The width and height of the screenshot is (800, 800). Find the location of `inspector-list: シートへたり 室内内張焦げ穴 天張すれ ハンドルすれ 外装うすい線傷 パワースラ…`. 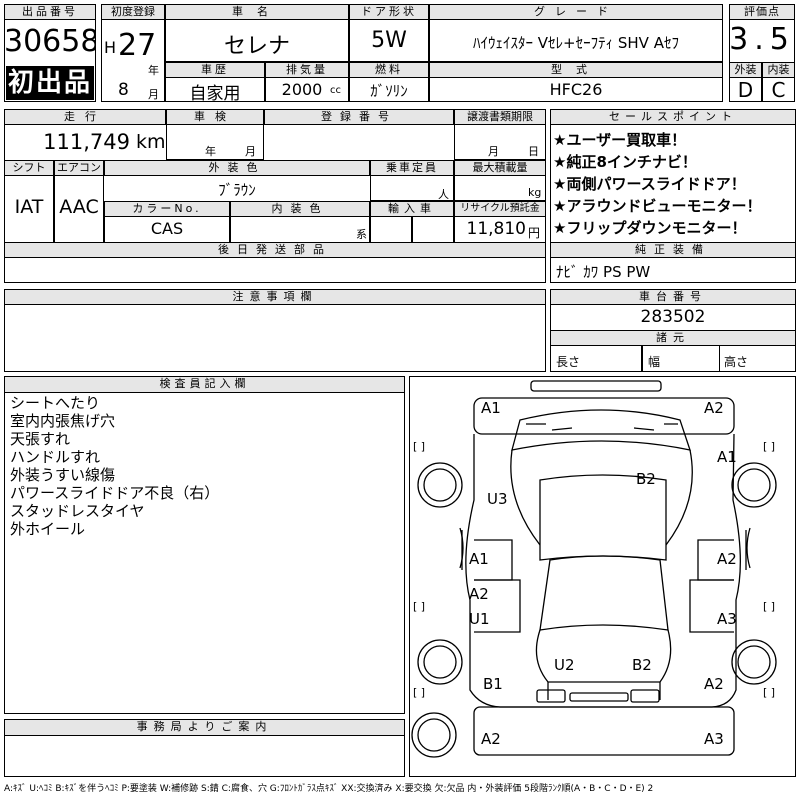

inspector-list: シートへたり 室内内張焦げ穴 天張すれ ハンドルすれ 外装うすい線傷 パワースラ… is located at coordinates (114, 466).